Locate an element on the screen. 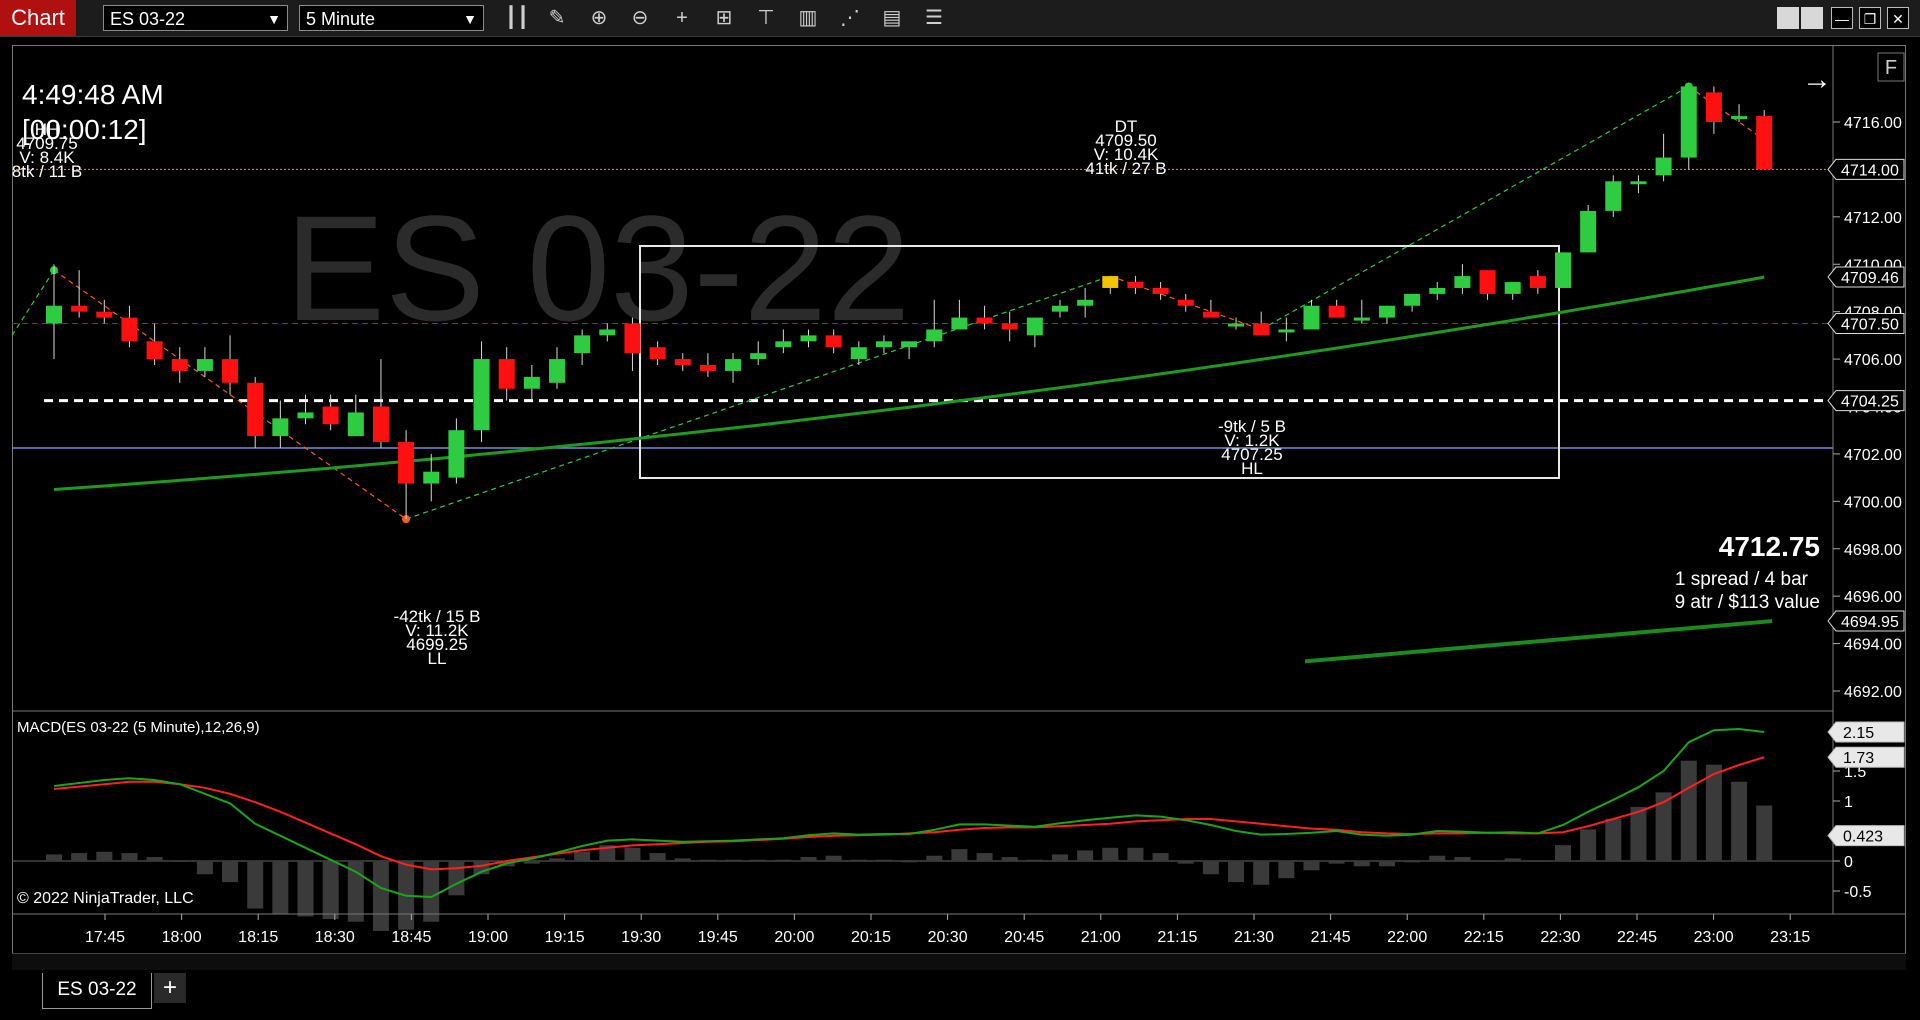  f-button-label: F is located at coordinates (1891, 68).